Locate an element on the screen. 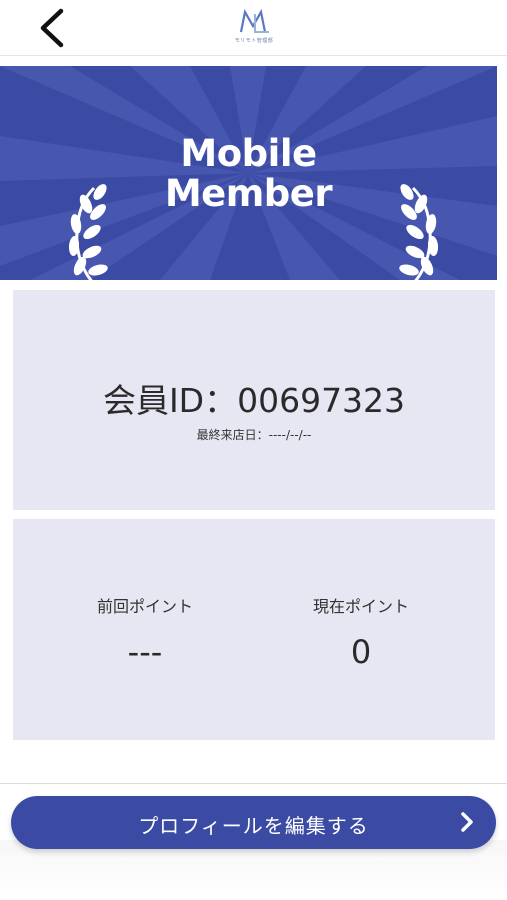 This screenshot has height=900, width=507. chevron-right-icon is located at coordinates (467, 822).